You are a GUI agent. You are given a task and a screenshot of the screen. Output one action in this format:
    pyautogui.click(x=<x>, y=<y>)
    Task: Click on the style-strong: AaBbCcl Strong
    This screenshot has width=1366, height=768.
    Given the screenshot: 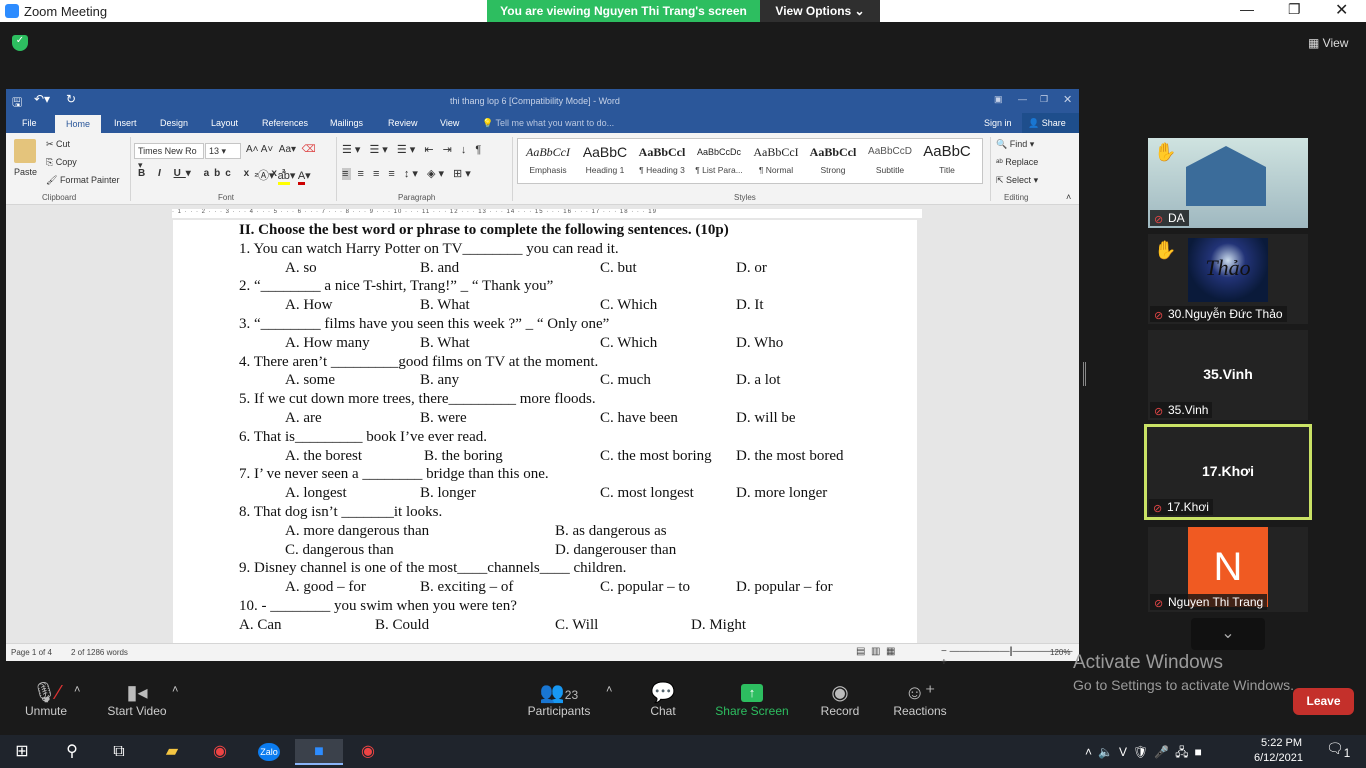 What is the action you would take?
    pyautogui.click(x=833, y=157)
    